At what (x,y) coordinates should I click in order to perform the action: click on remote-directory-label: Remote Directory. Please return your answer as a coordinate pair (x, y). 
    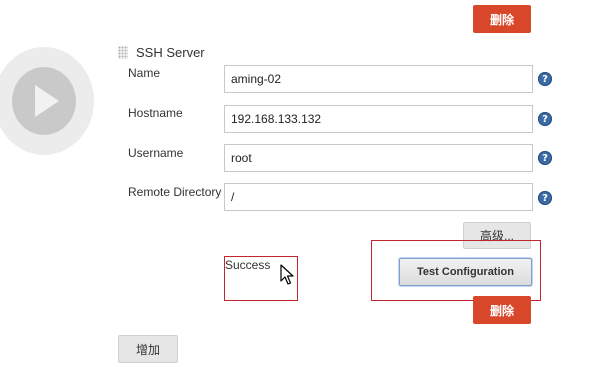
    Looking at the image, I should click on (175, 192).